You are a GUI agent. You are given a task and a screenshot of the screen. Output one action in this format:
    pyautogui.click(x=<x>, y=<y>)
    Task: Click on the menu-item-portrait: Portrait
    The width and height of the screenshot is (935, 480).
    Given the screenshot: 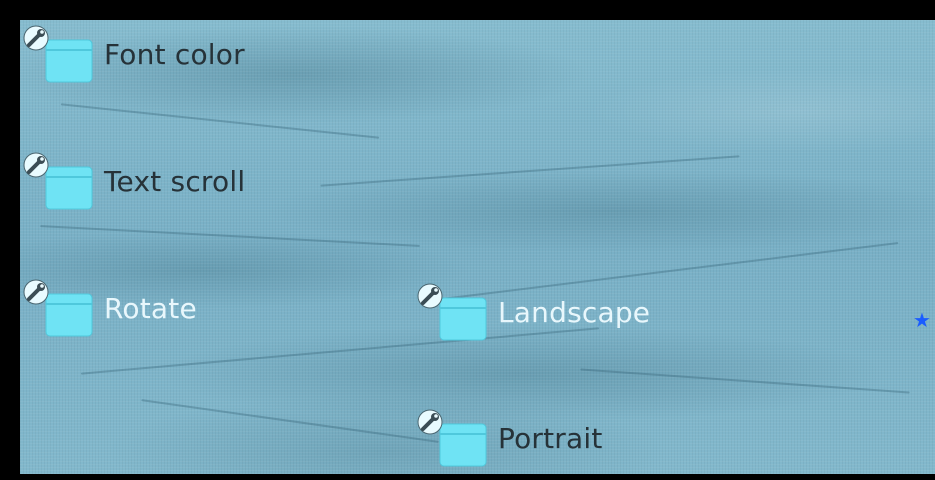 What is the action you would take?
    pyautogui.click(x=509, y=438)
    